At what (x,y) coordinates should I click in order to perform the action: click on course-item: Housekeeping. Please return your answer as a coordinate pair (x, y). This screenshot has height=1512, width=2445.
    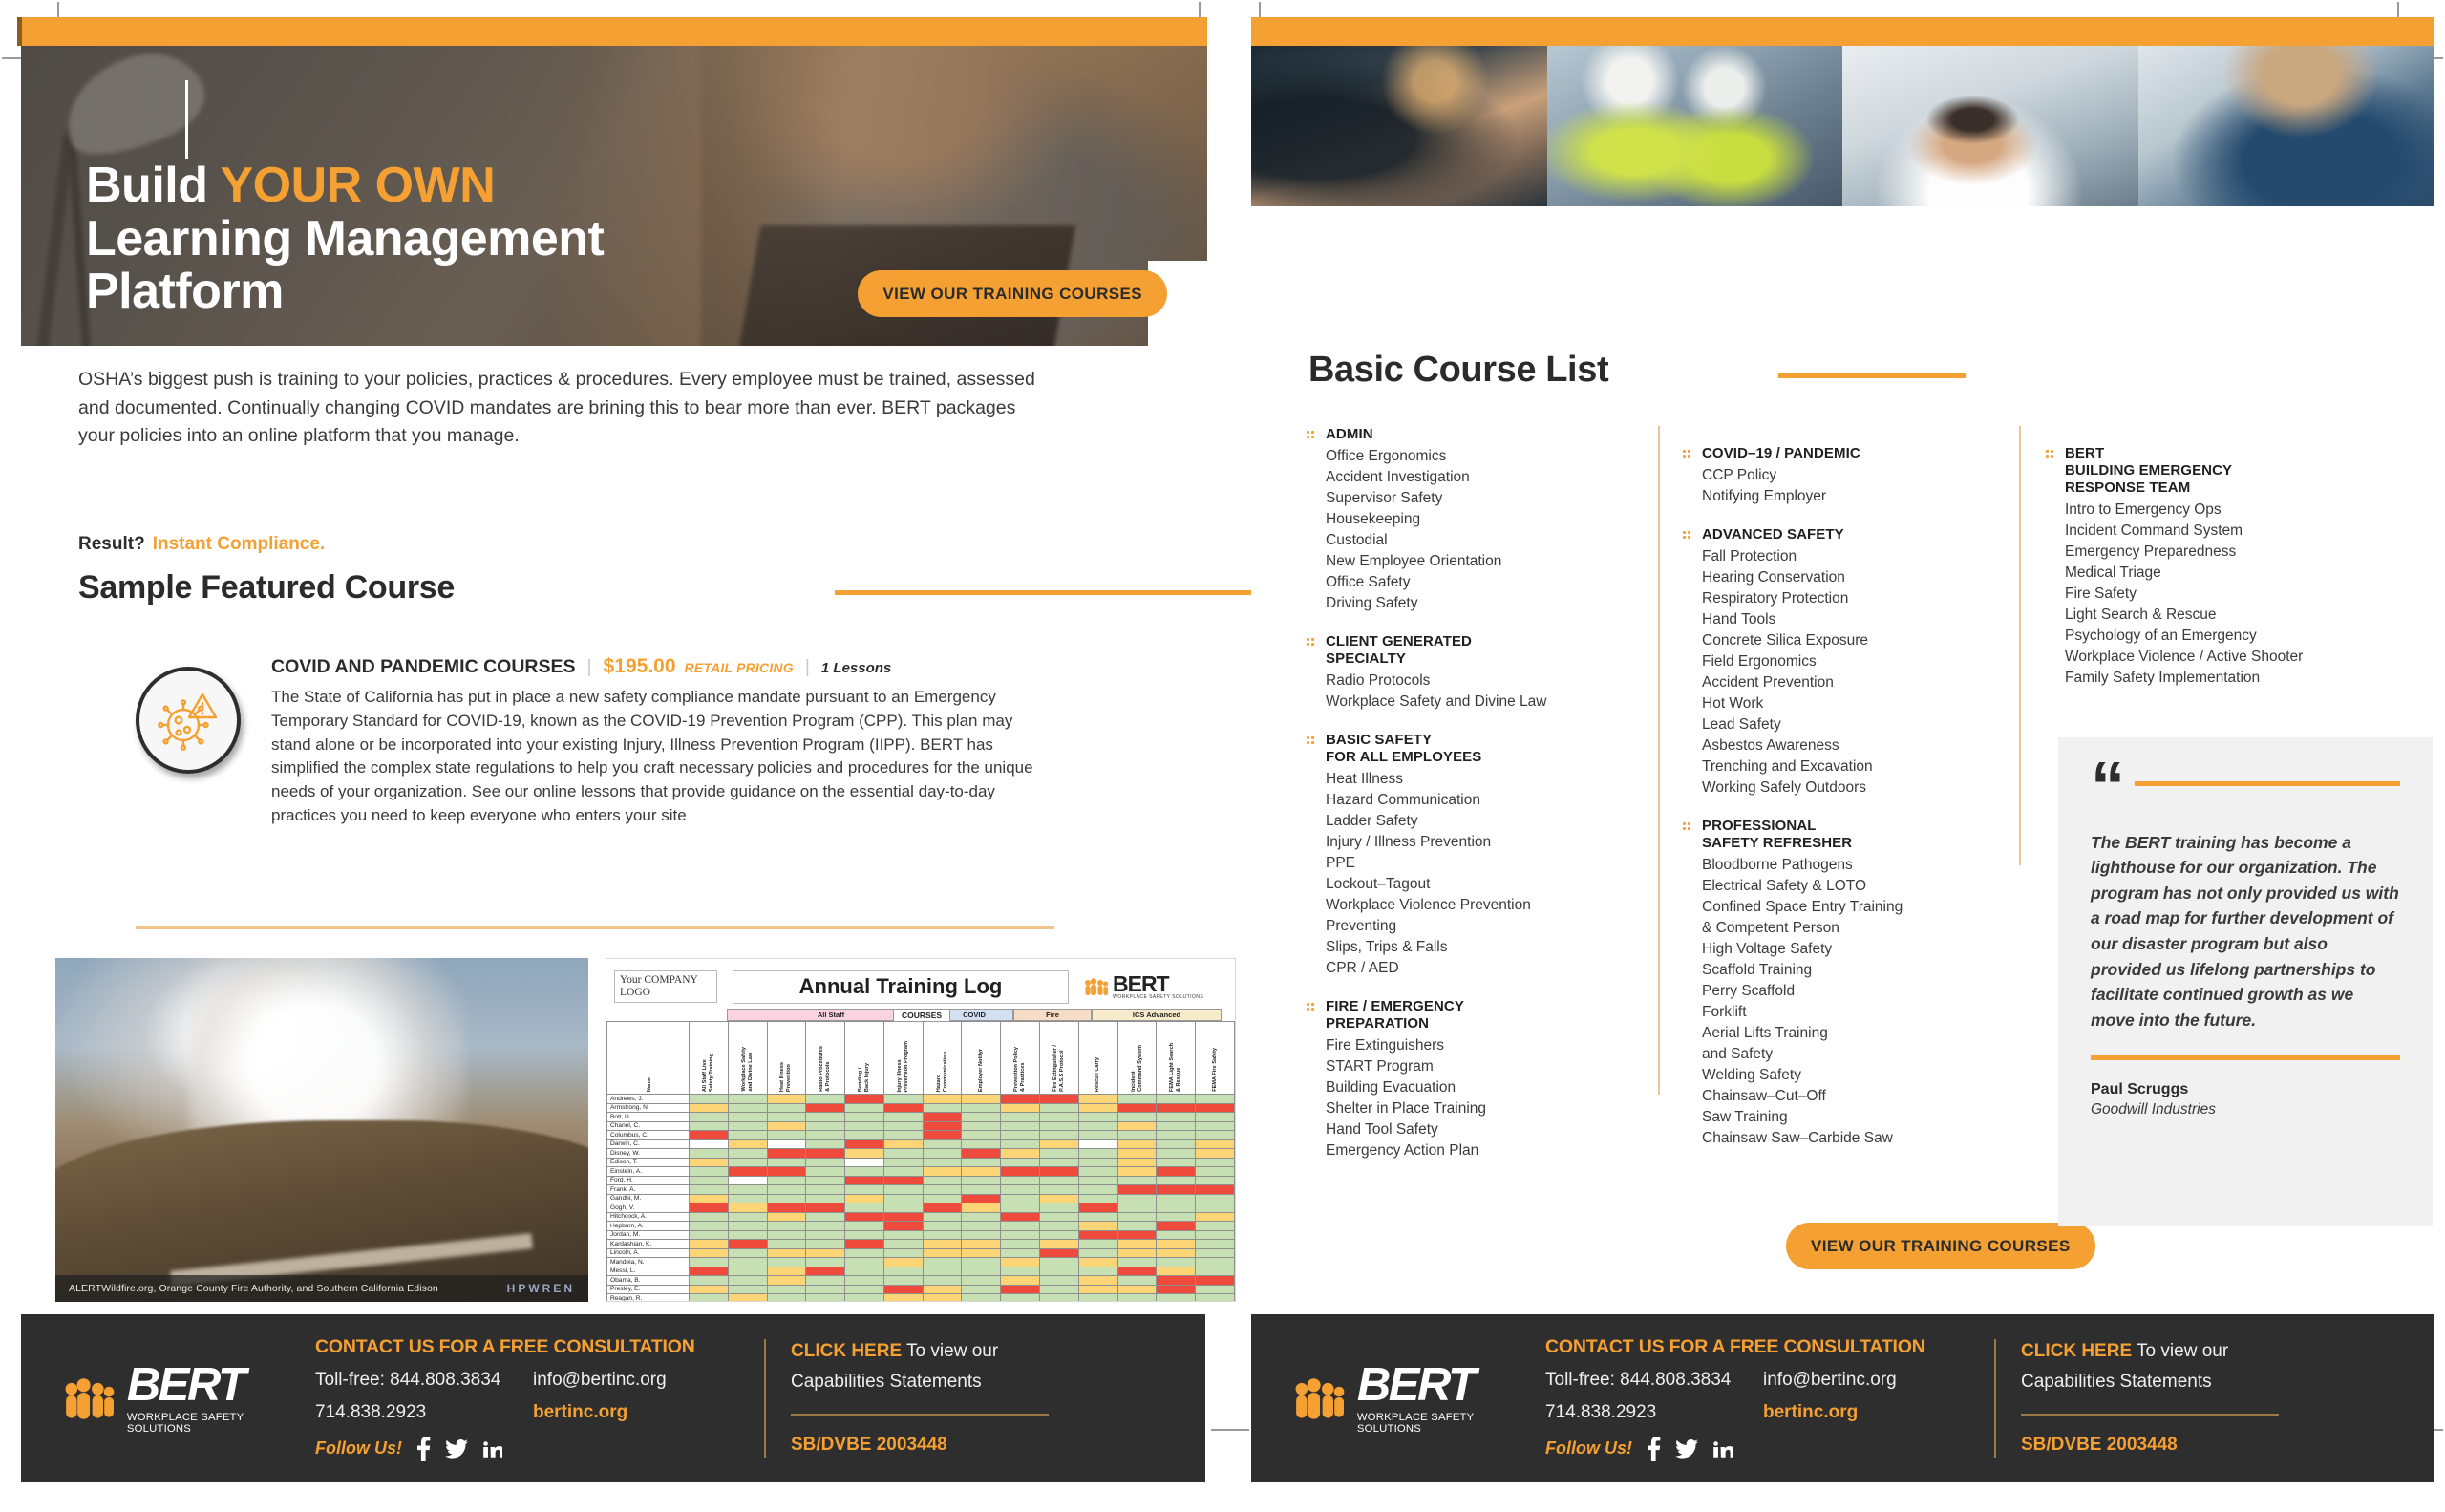
    Looking at the image, I should click on (1413, 519).